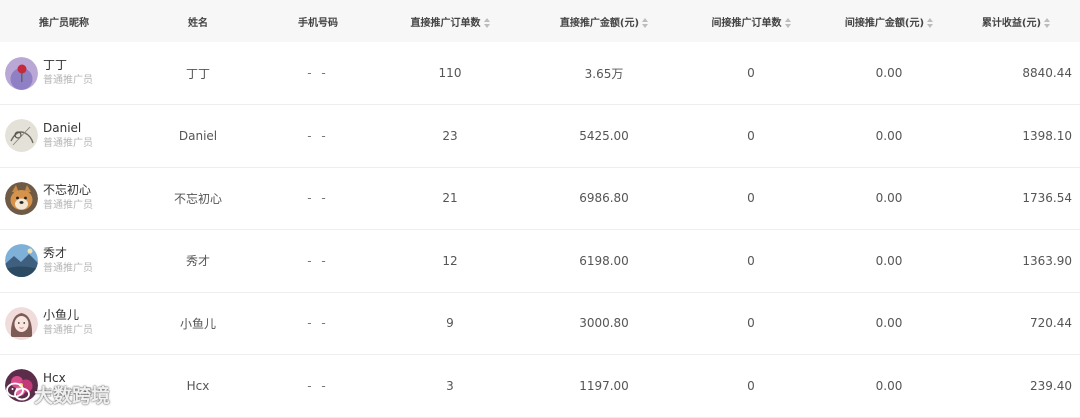 This screenshot has width=1080, height=418. Describe the element at coordinates (21, 198) in the screenshot. I see `dog-avatar-icon` at that location.